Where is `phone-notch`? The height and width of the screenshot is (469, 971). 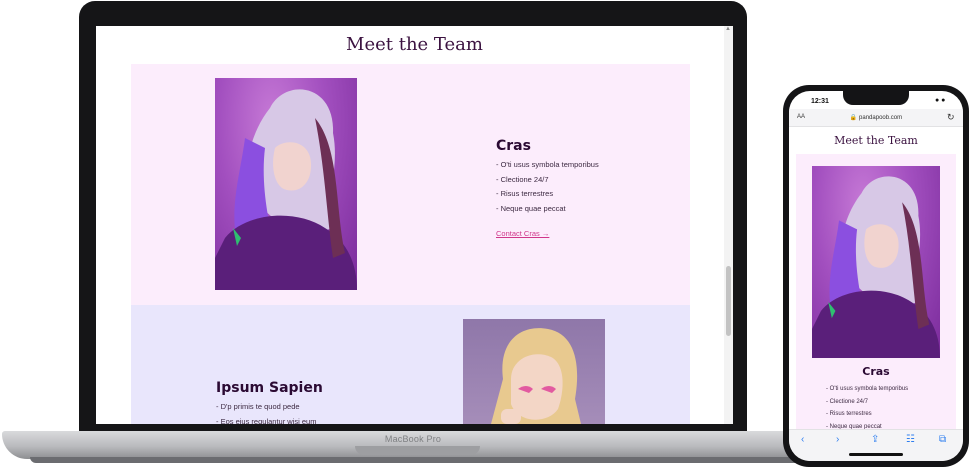 phone-notch is located at coordinates (876, 98).